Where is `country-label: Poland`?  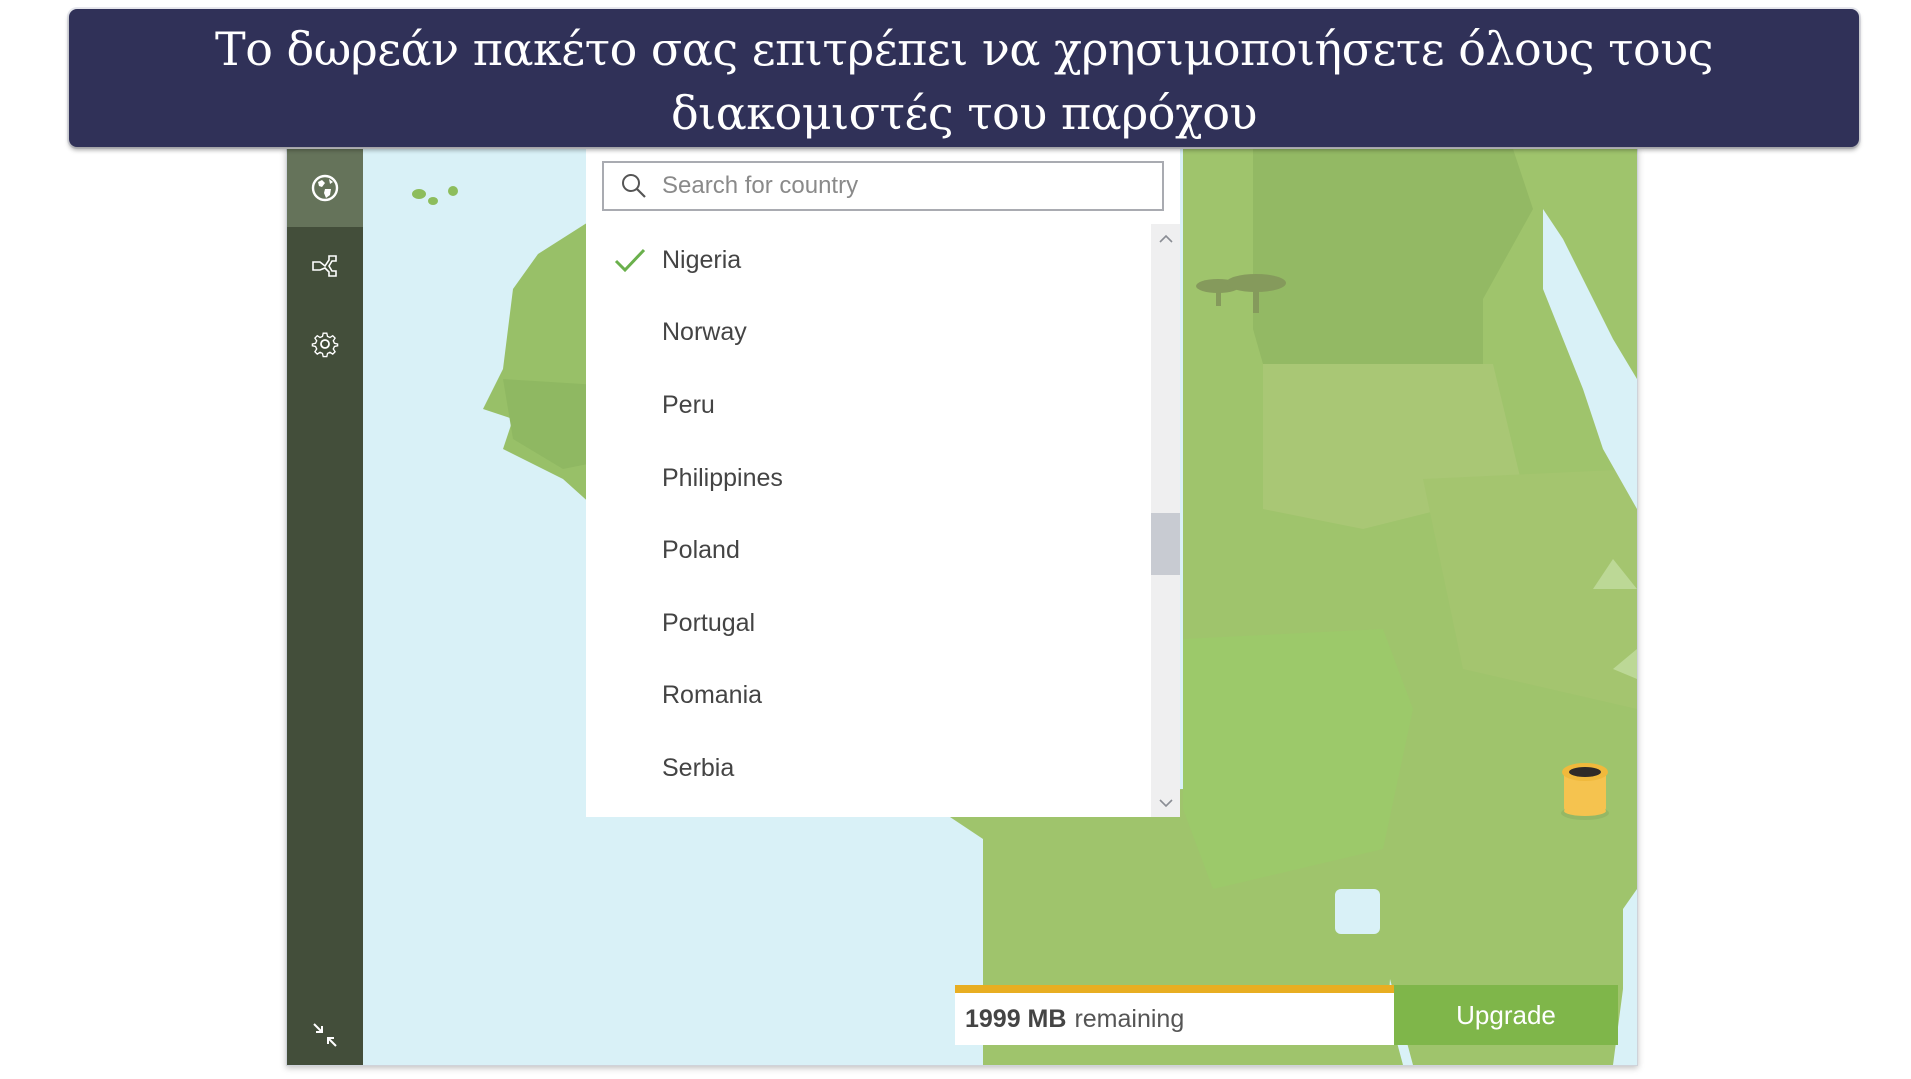 country-label: Poland is located at coordinates (701, 549).